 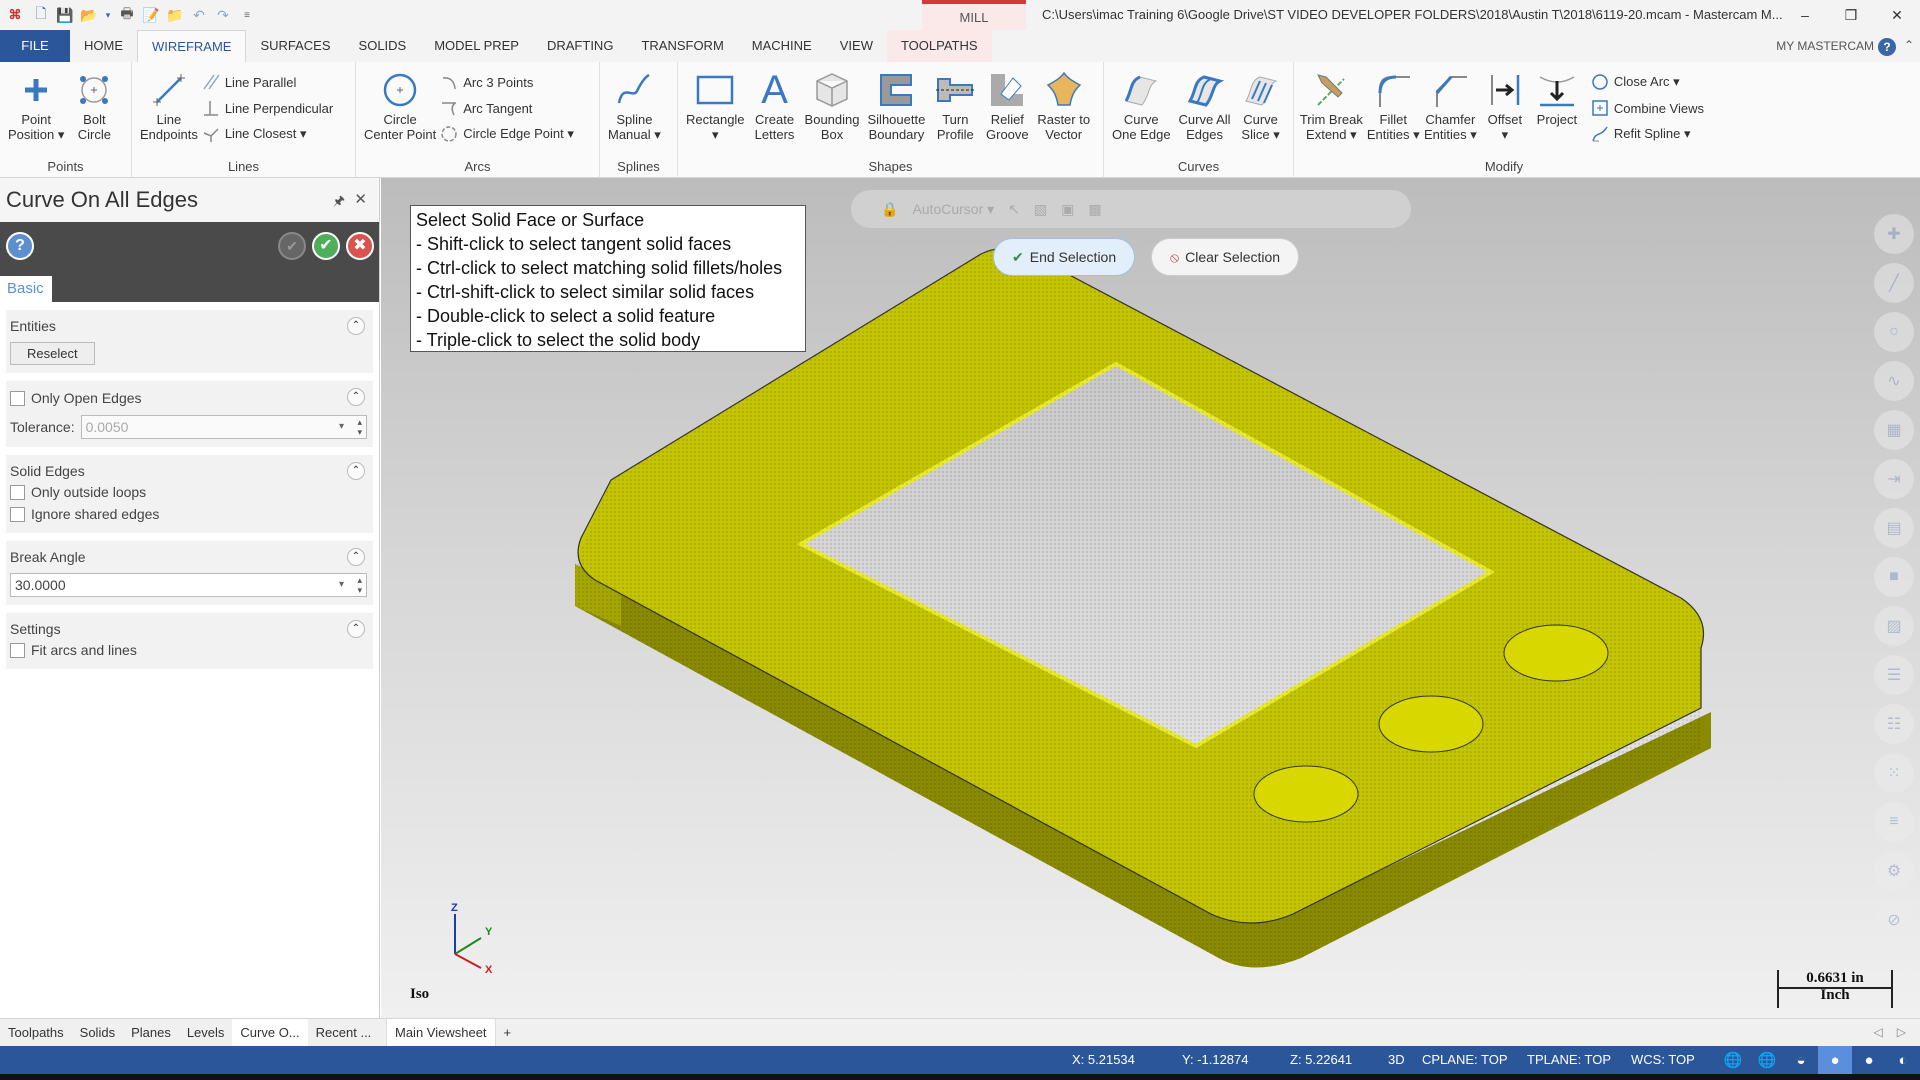 What do you see at coordinates (1835, 1060) in the screenshot?
I see `shaded-icon: ●` at bounding box center [1835, 1060].